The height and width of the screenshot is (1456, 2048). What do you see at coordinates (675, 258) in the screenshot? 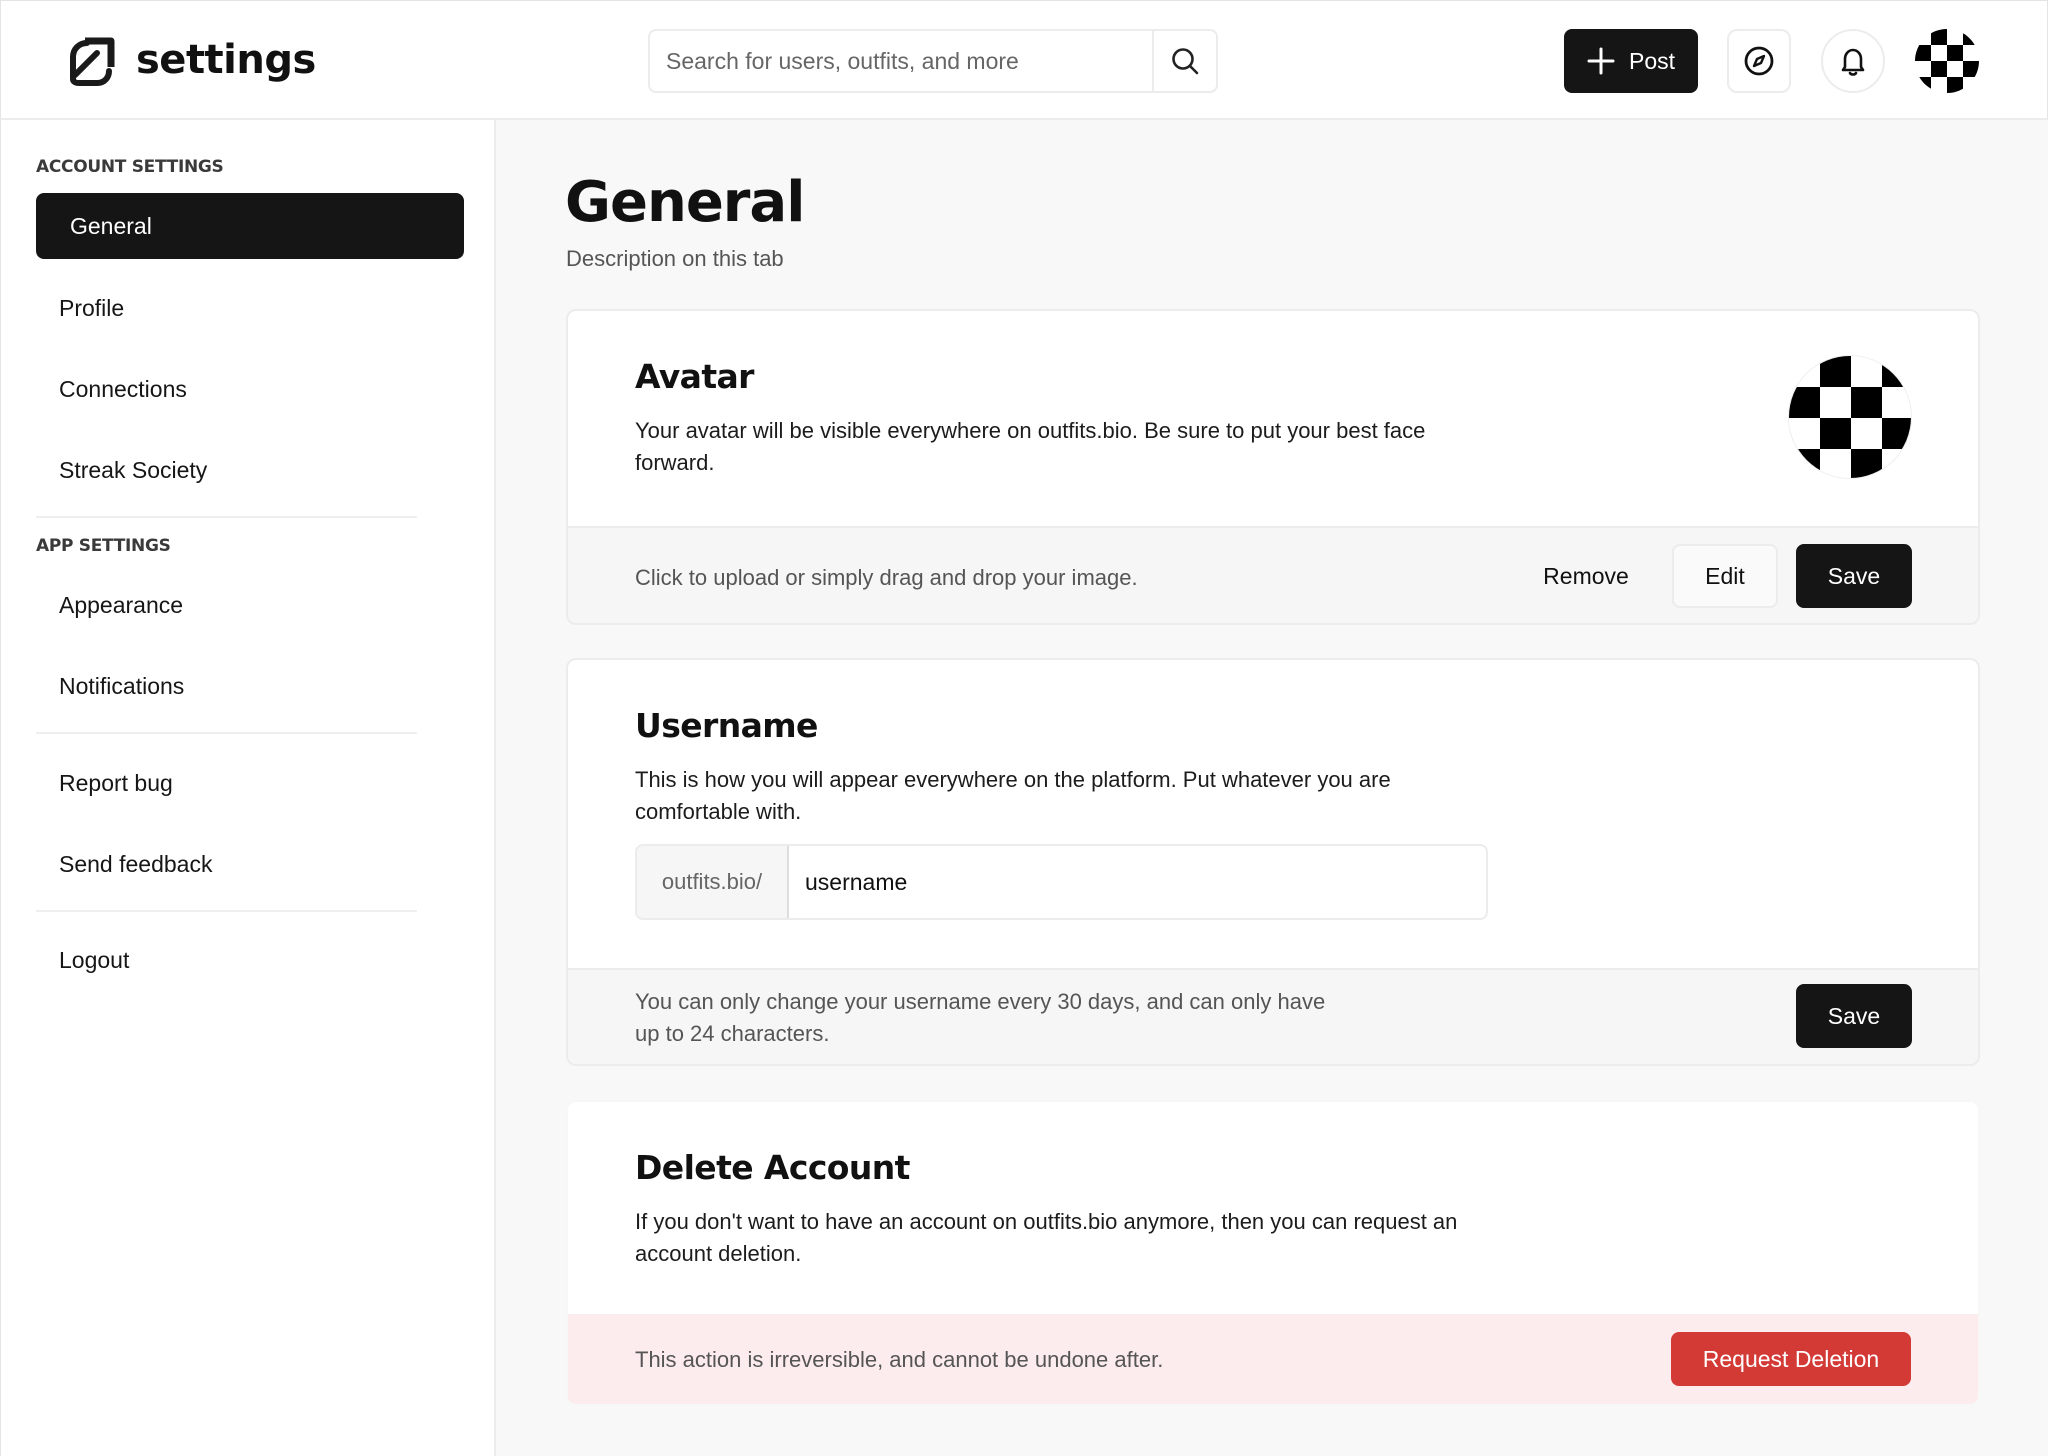
I see `page-description: Description on this tab` at bounding box center [675, 258].